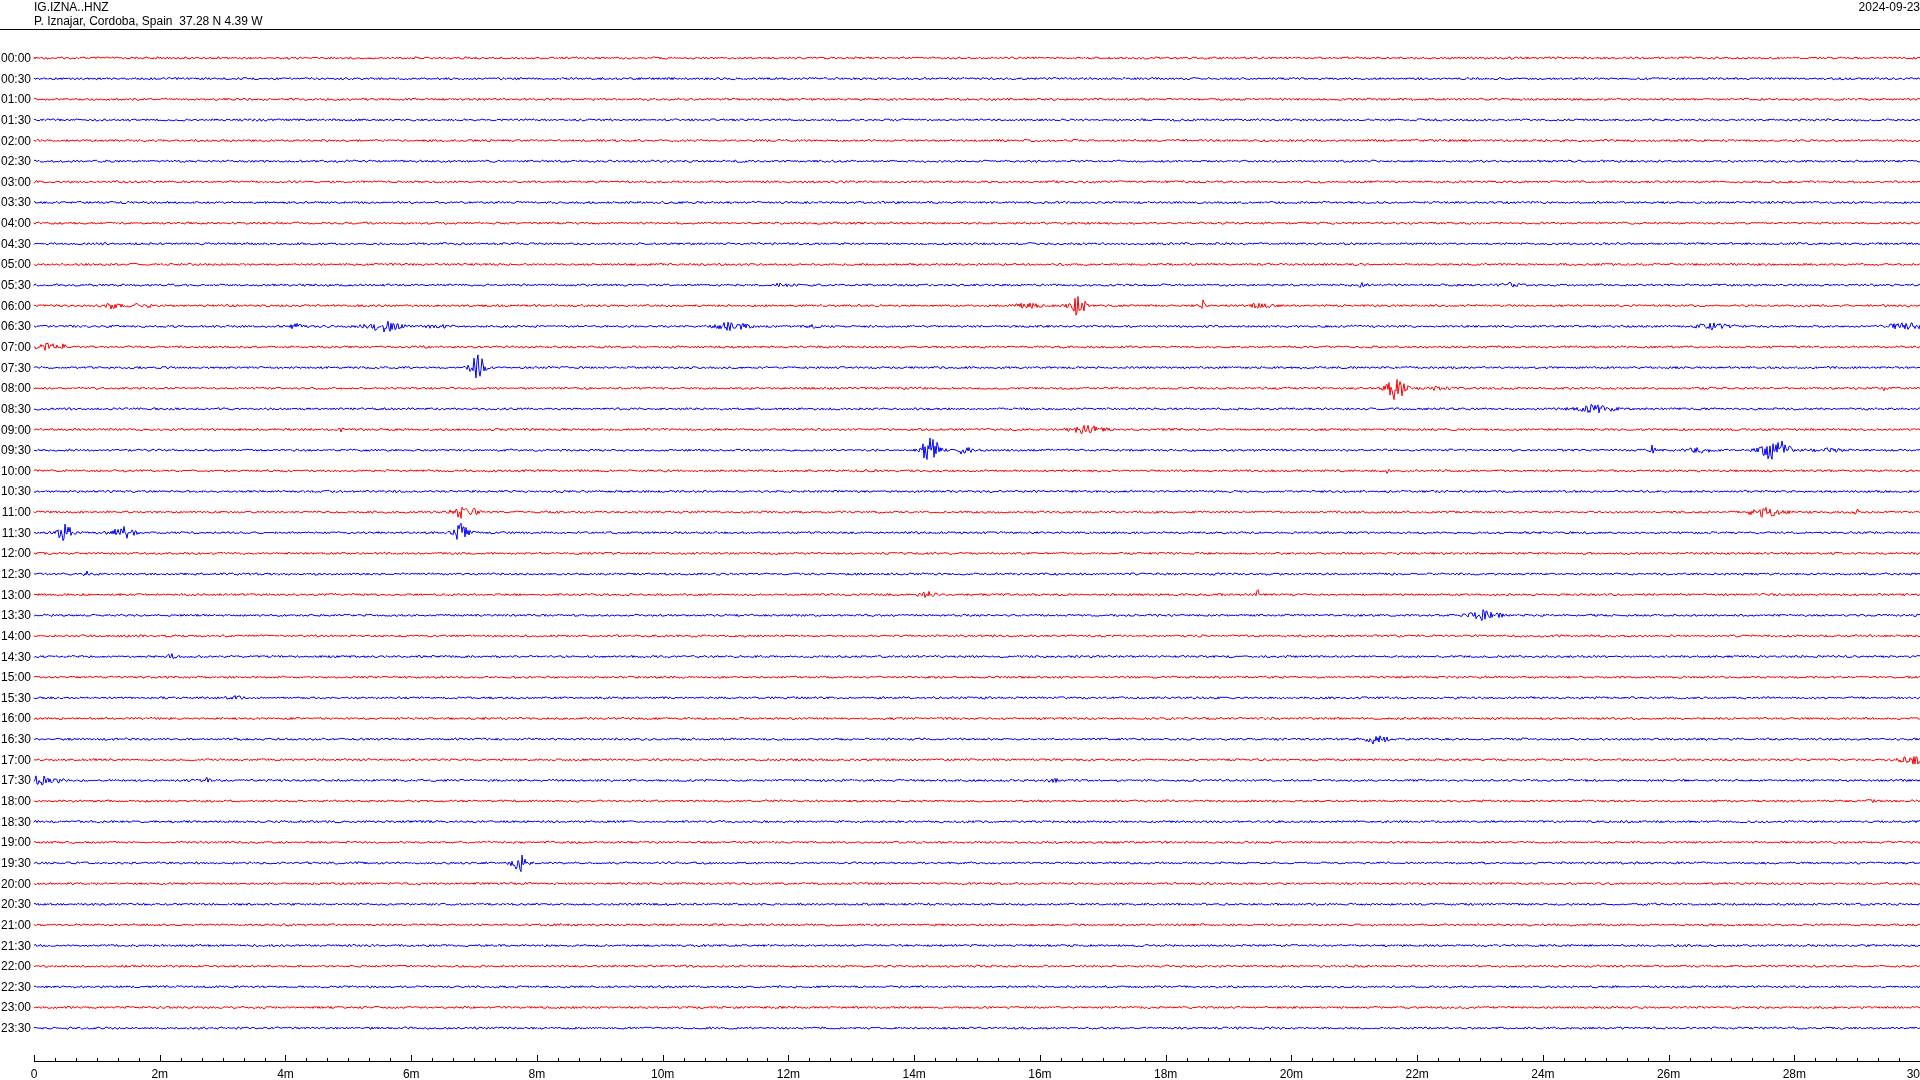 This screenshot has height=1080, width=1920. Describe the element at coordinates (15, 181) in the screenshot. I see `time-label: 03:00` at that location.